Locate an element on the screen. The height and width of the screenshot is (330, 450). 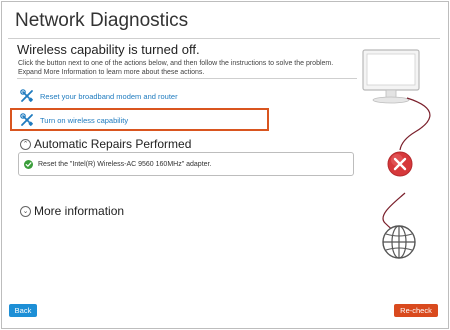
network-diagram is located at coordinates (400, 155).